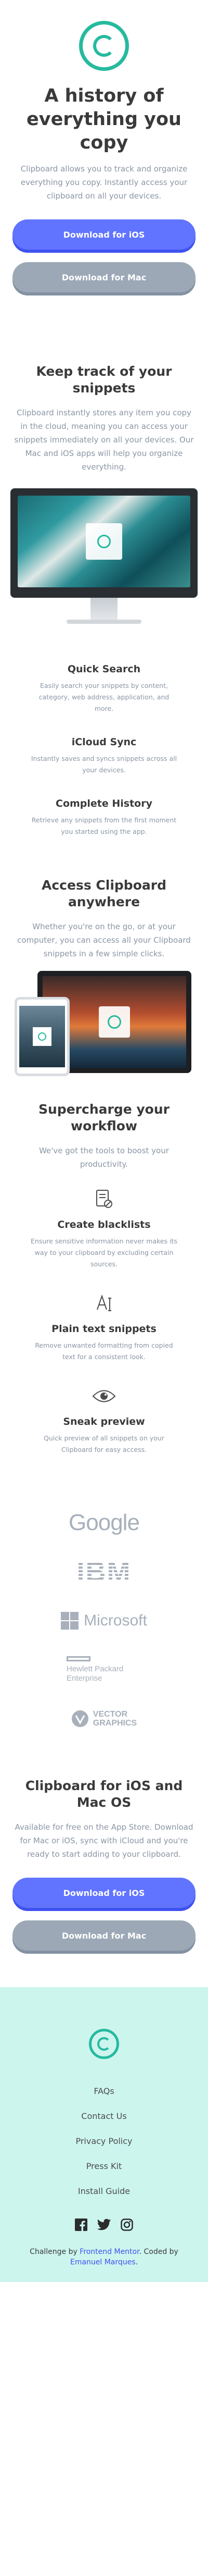 The width and height of the screenshot is (208, 2576). I want to click on footer-clipboard-logo-icon, so click(104, 2044).